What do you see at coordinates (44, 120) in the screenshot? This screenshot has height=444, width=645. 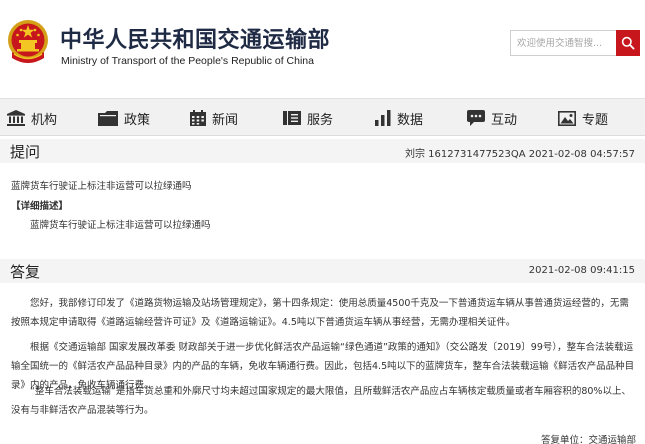 I see `nav-label-institution: 机构` at bounding box center [44, 120].